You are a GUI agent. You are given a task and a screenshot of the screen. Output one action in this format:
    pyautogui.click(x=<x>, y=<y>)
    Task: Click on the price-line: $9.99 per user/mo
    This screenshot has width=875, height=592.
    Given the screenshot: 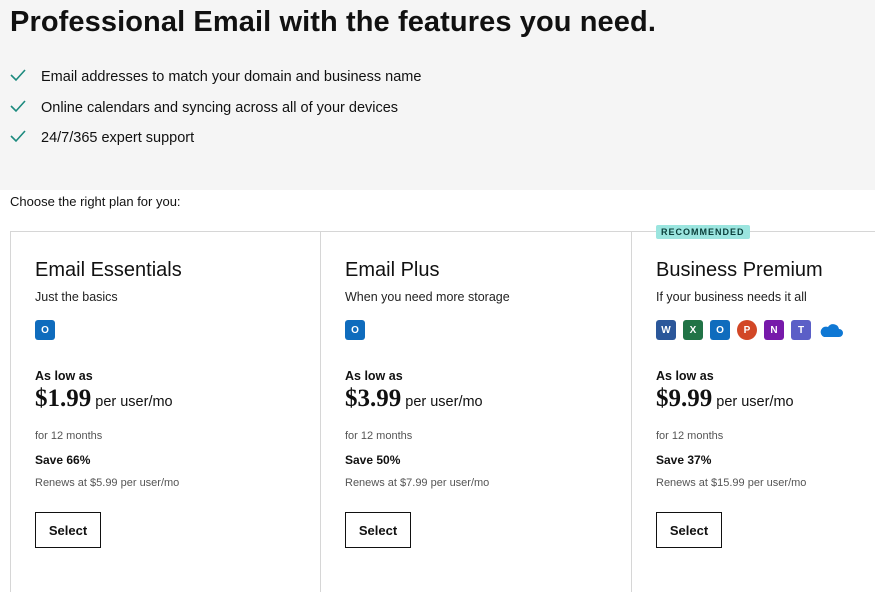 What is the action you would take?
    pyautogui.click(x=725, y=399)
    